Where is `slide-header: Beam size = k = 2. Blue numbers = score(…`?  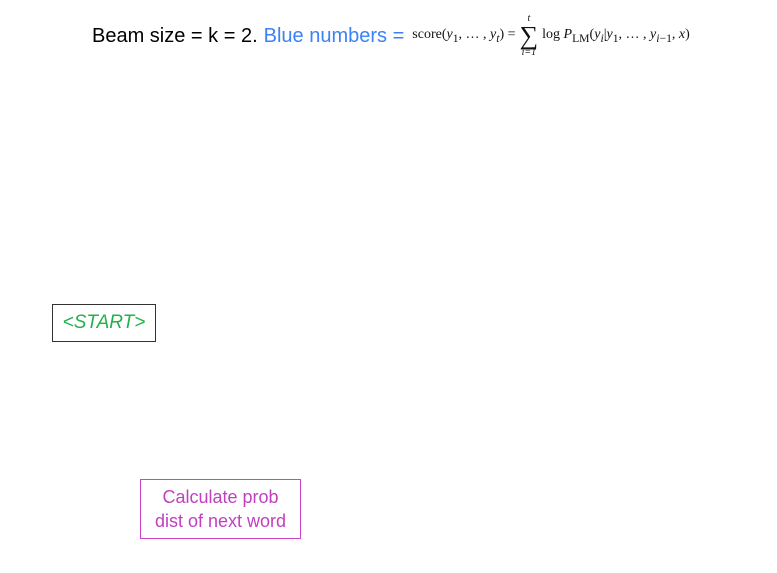
slide-header: Beam size = k = 2. Blue numbers = score(… is located at coordinates (391, 36).